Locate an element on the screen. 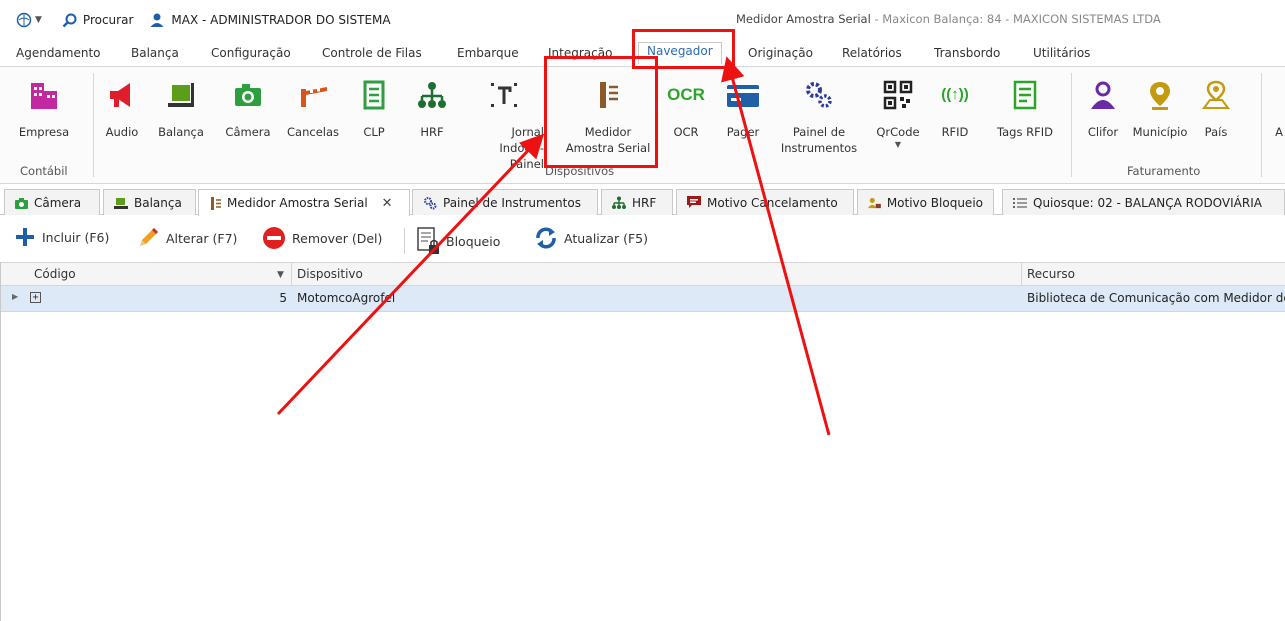 This screenshot has height=621, width=1285. tags-rfid-button: Tags RFID is located at coordinates (1025, 108).